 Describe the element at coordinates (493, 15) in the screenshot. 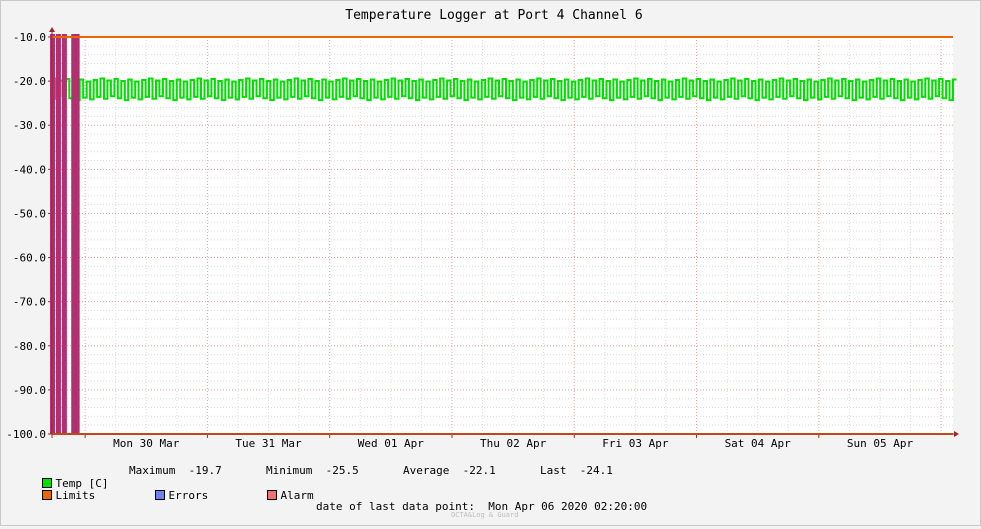

I see `chart-title: Temperature Logger at Port 4 Channel 6` at that location.